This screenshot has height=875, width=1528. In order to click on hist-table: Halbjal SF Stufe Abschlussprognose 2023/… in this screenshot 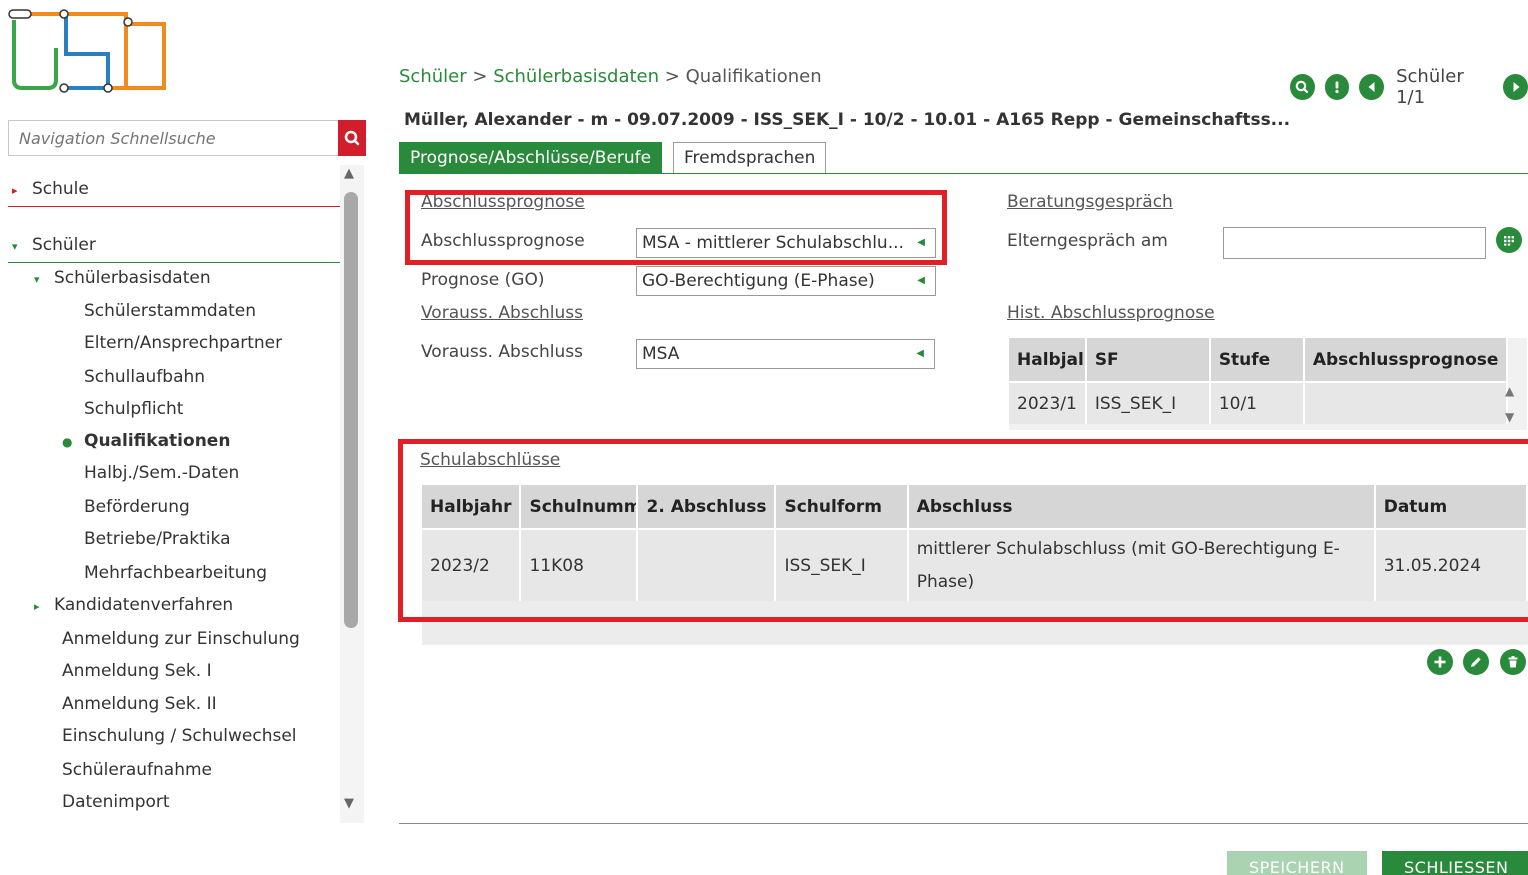, I will do `click(1259, 381)`.